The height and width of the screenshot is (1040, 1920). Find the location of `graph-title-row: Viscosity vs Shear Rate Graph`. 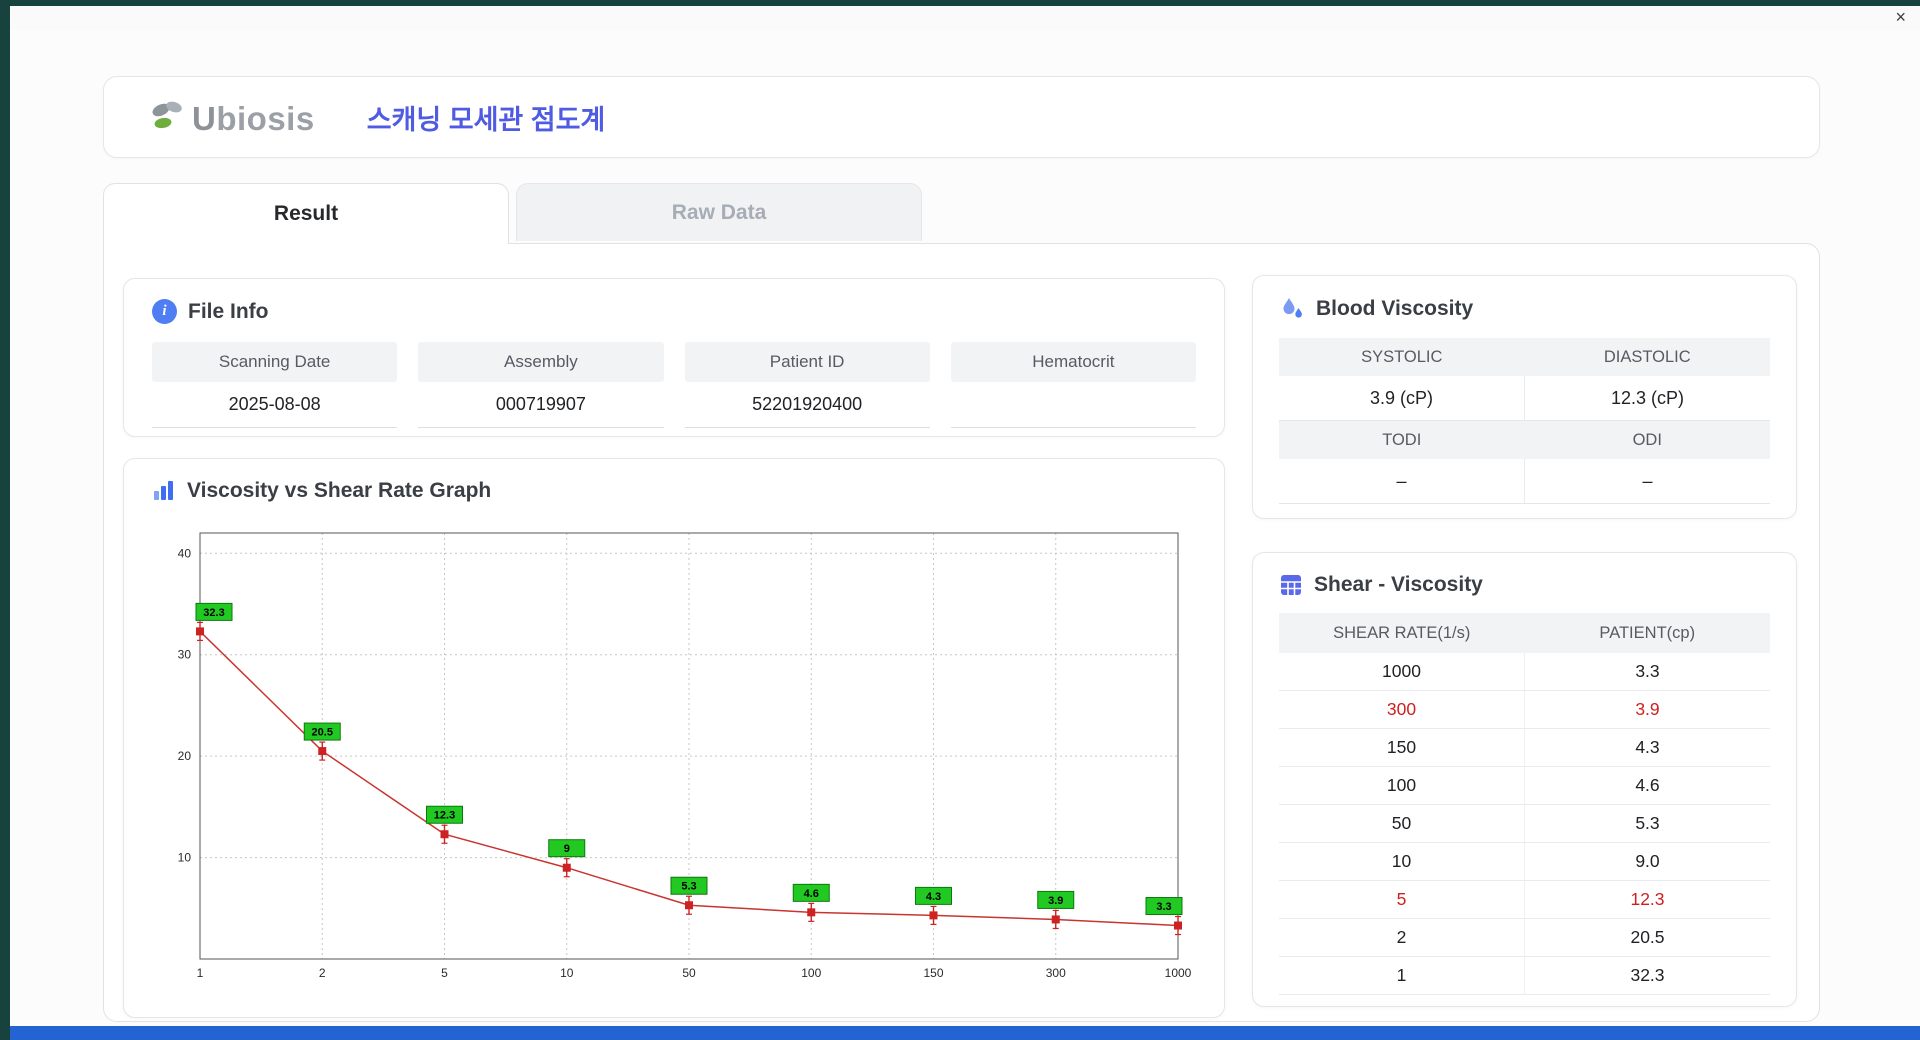

graph-title-row: Viscosity vs Shear Rate Graph is located at coordinates (674, 491).